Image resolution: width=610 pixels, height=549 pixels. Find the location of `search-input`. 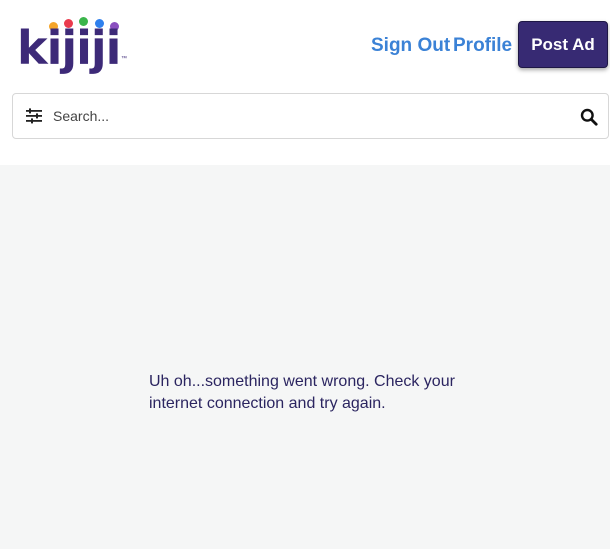

search-input is located at coordinates (303, 116).